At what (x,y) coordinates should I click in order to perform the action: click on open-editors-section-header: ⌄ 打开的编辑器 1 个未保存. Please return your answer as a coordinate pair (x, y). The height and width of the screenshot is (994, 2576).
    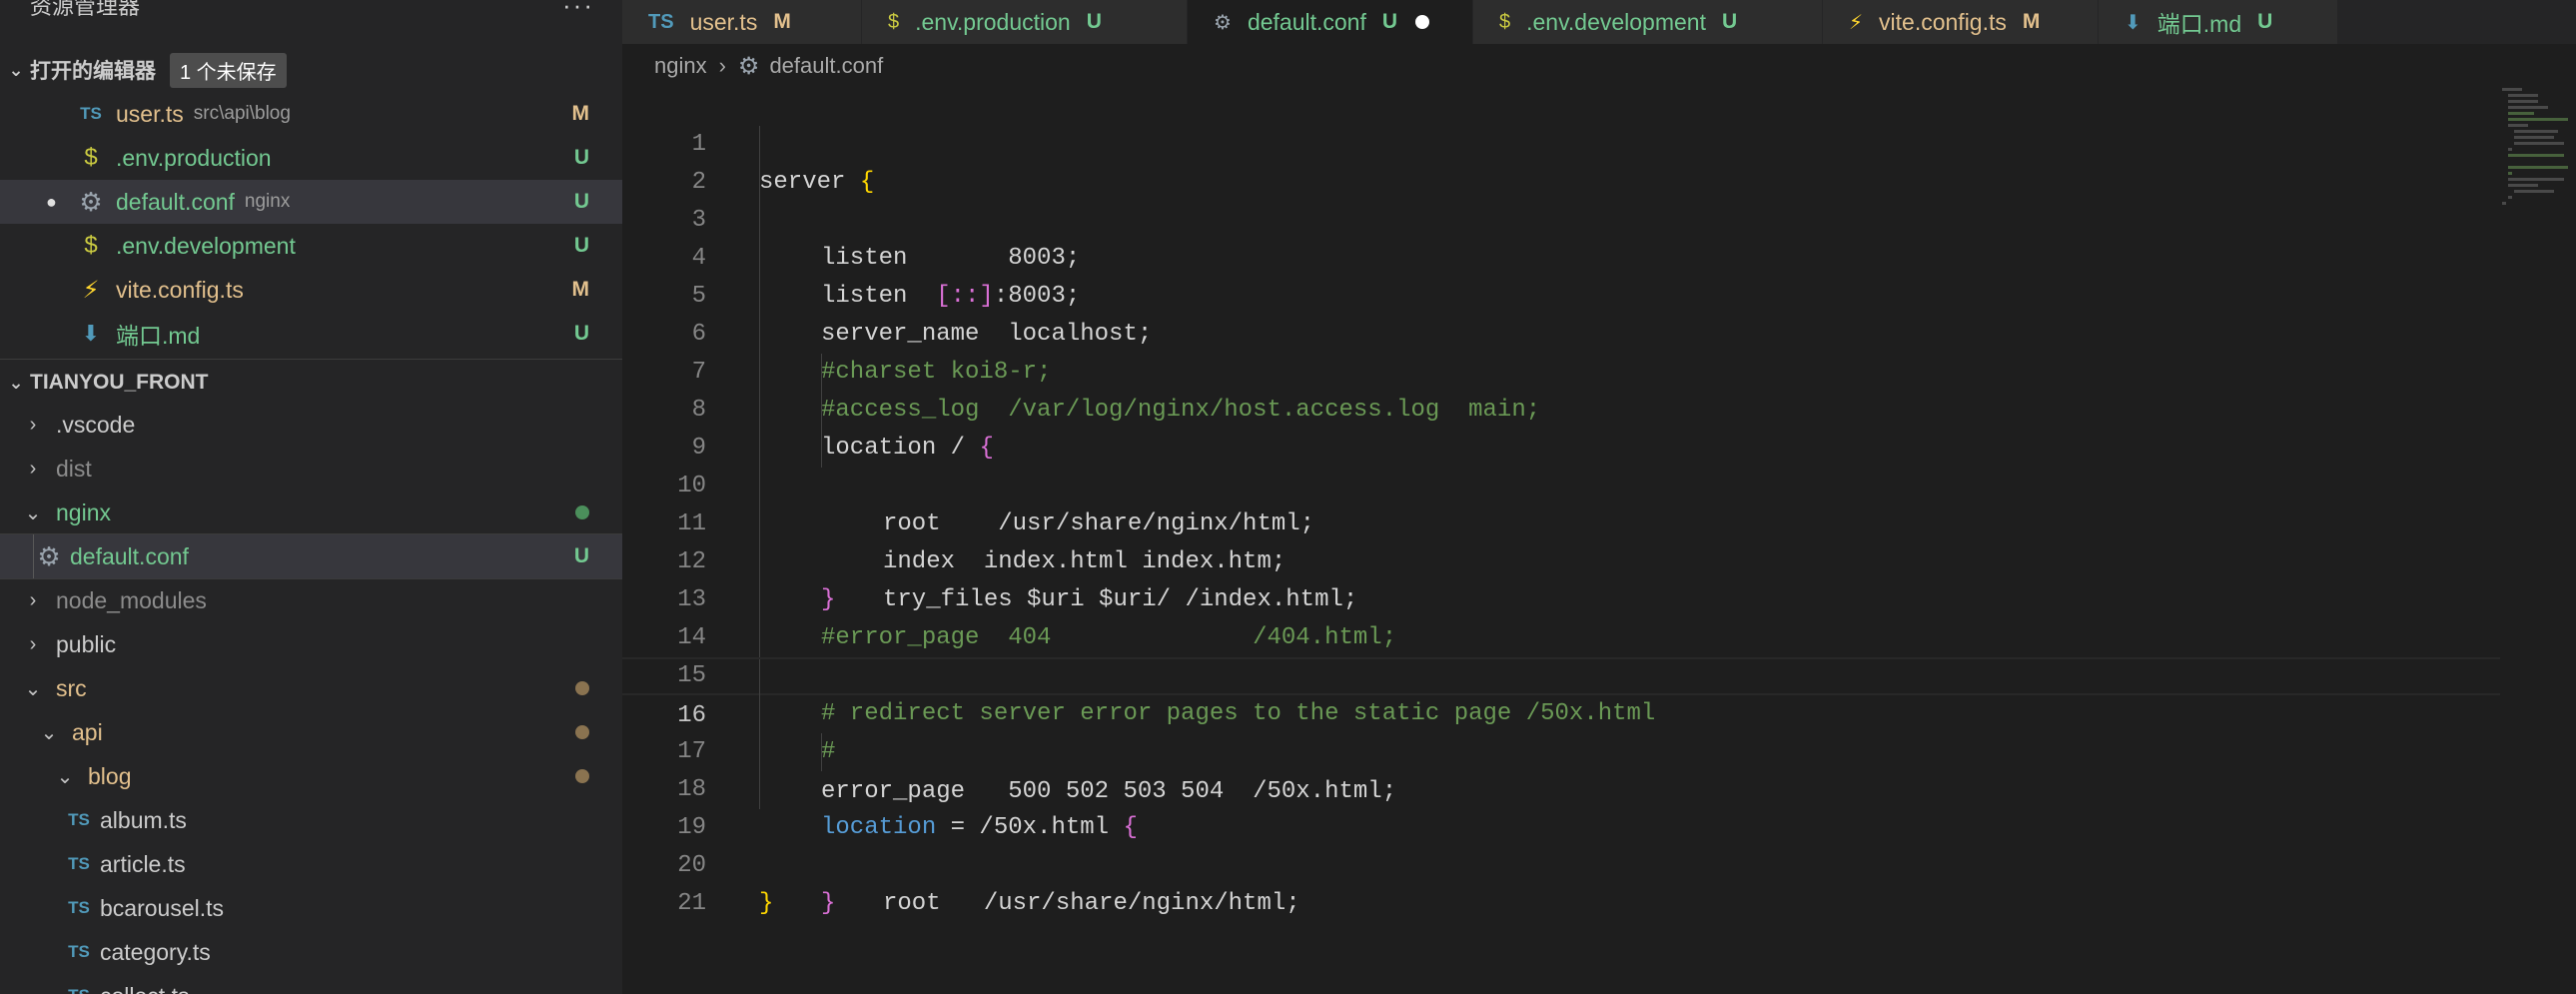
    Looking at the image, I should click on (311, 70).